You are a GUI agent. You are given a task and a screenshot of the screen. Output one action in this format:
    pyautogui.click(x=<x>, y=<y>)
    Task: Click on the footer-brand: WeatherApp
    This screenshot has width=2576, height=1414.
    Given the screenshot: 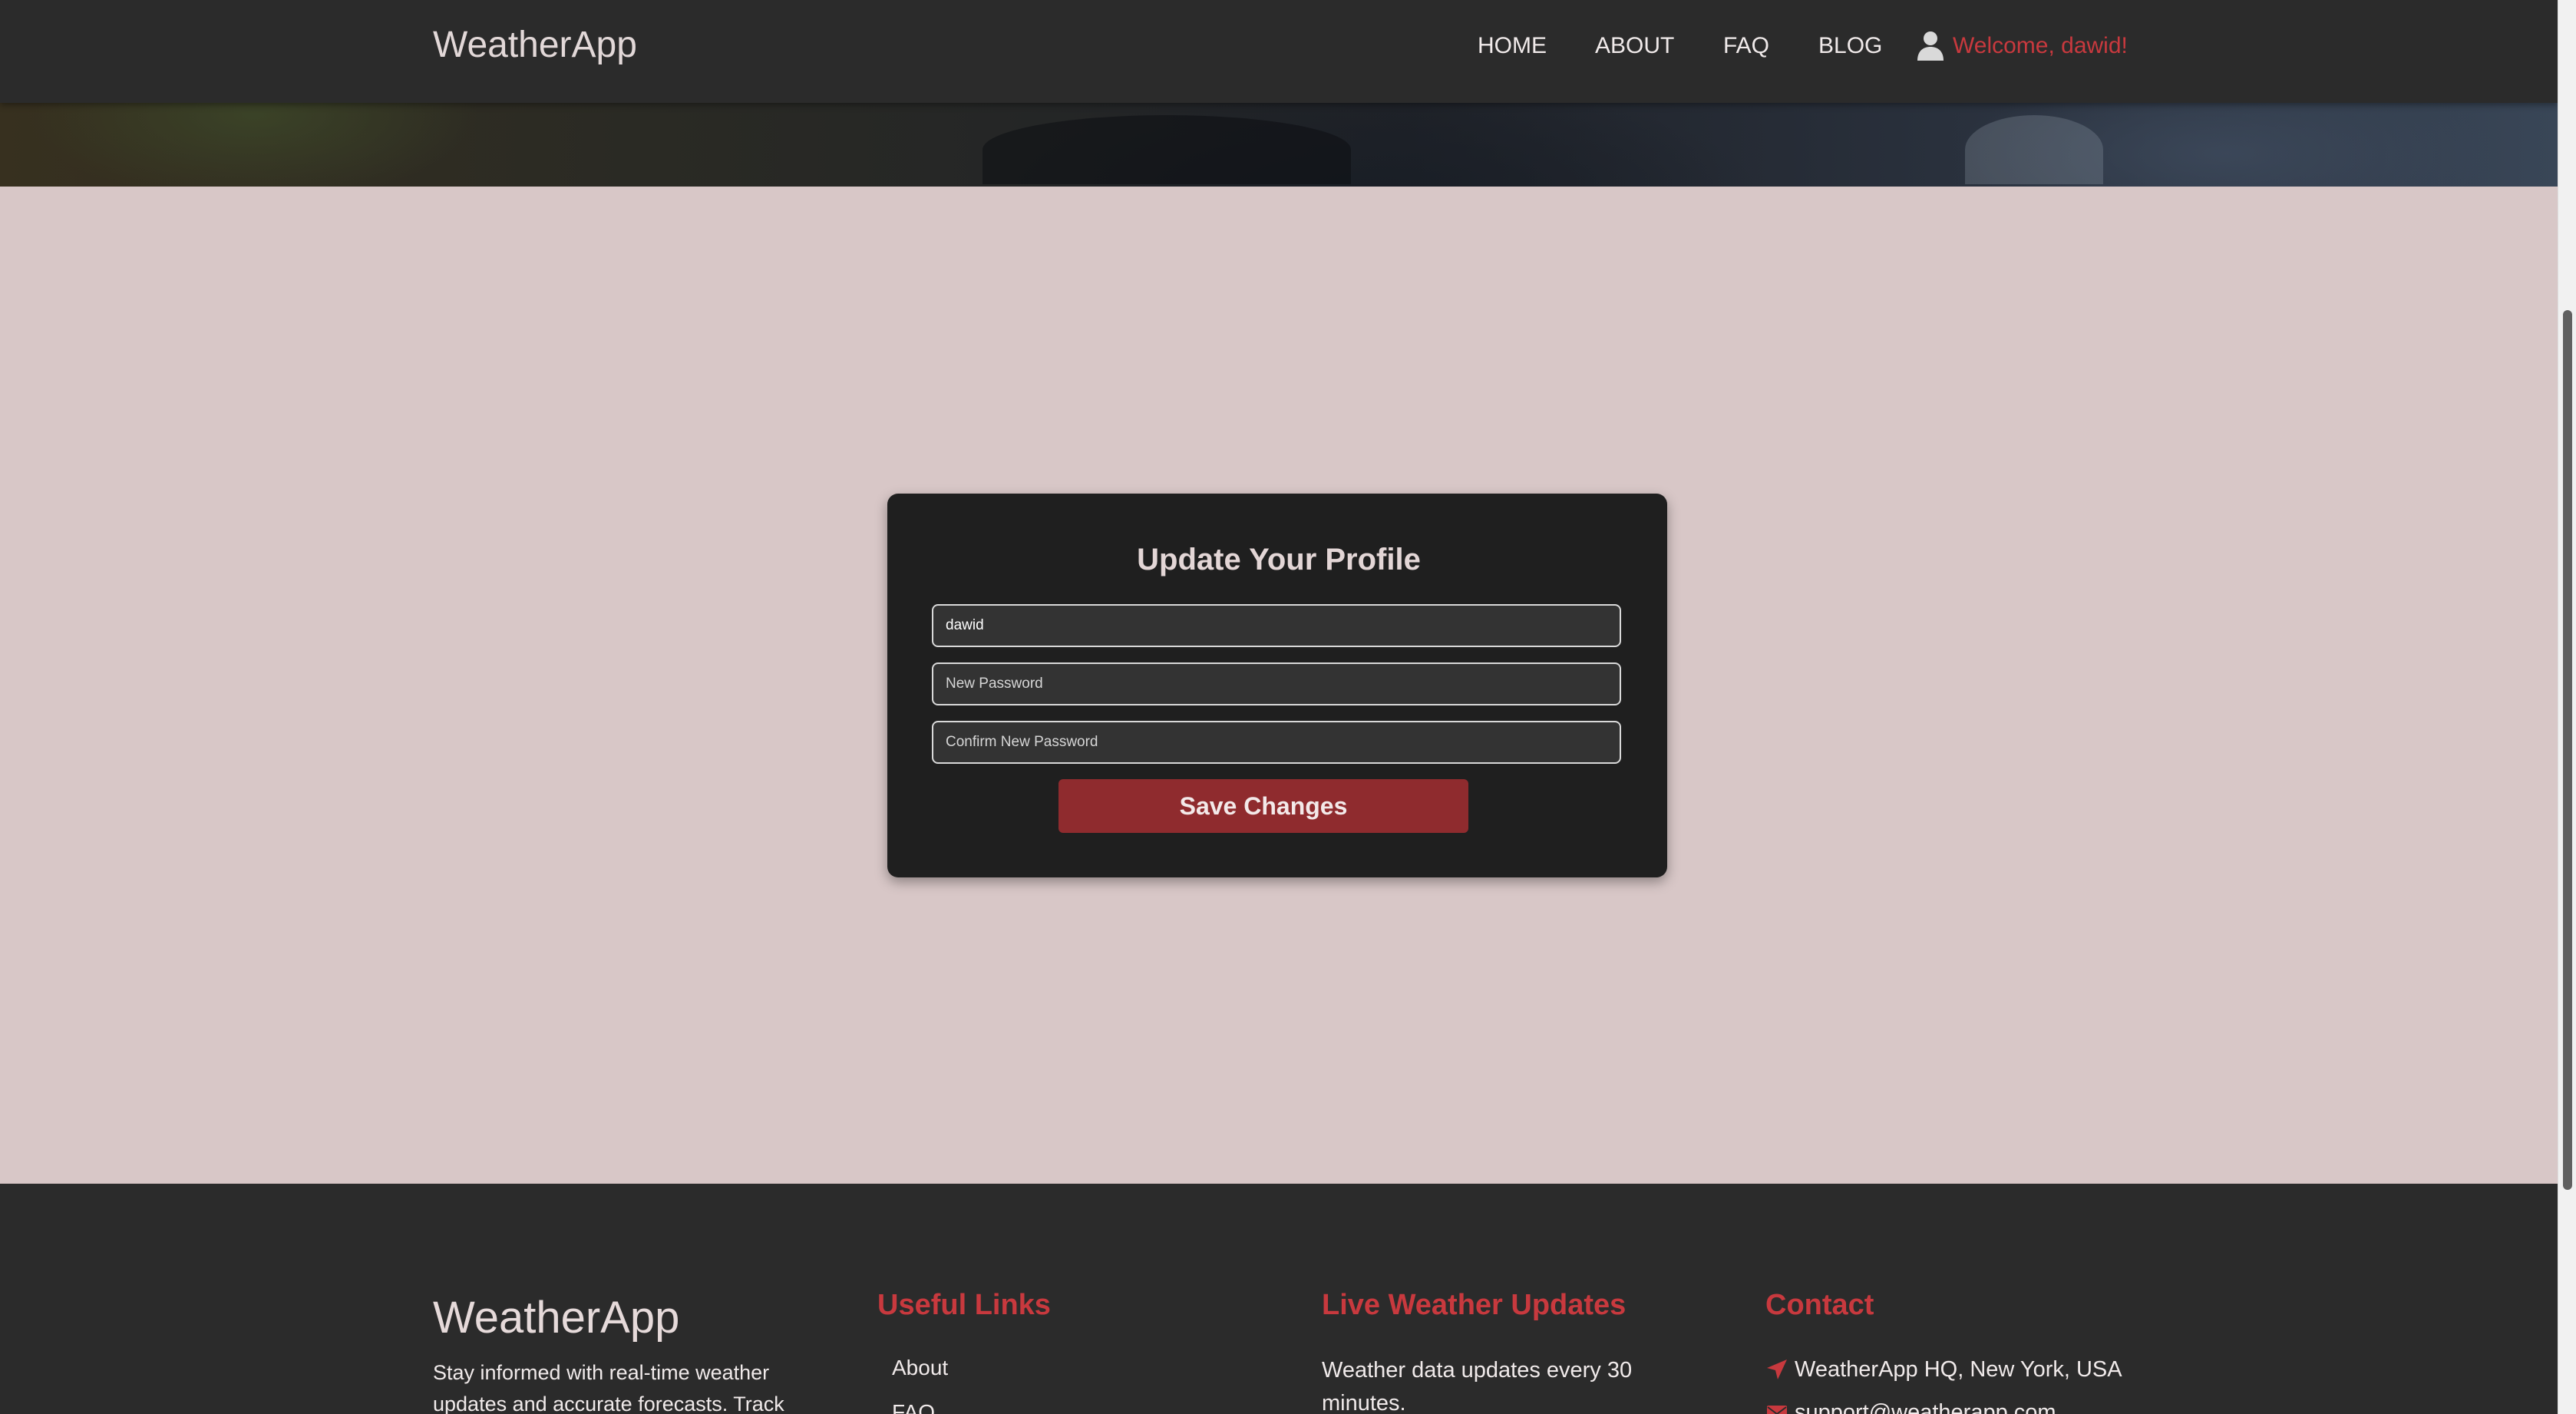 What is the action you would take?
    pyautogui.click(x=556, y=1318)
    